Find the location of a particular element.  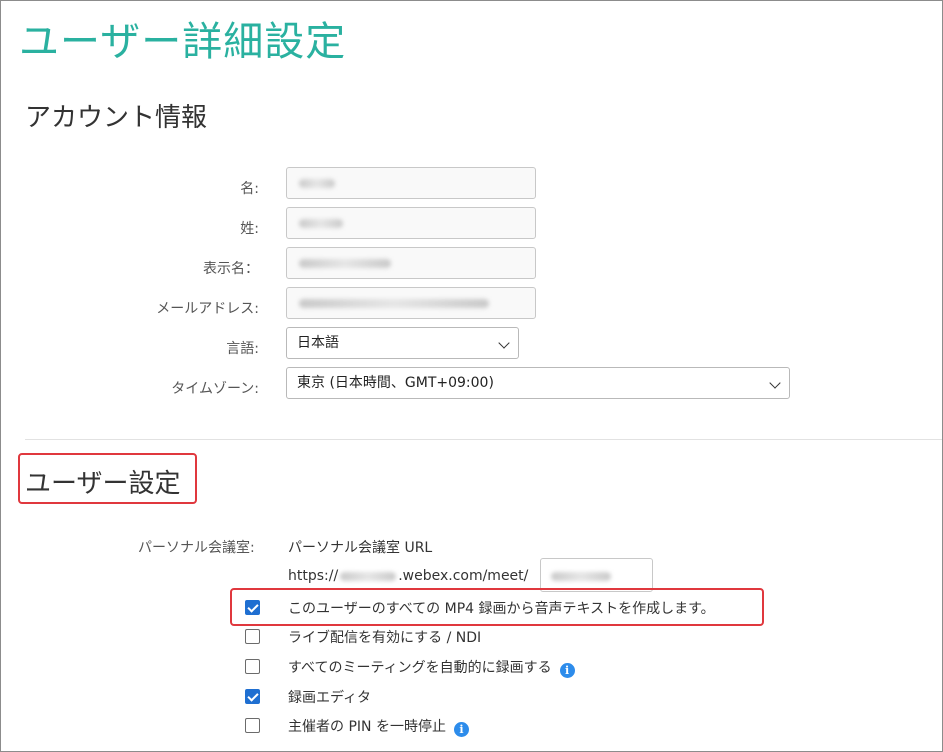

language-selected-value: 日本語 is located at coordinates (318, 343).